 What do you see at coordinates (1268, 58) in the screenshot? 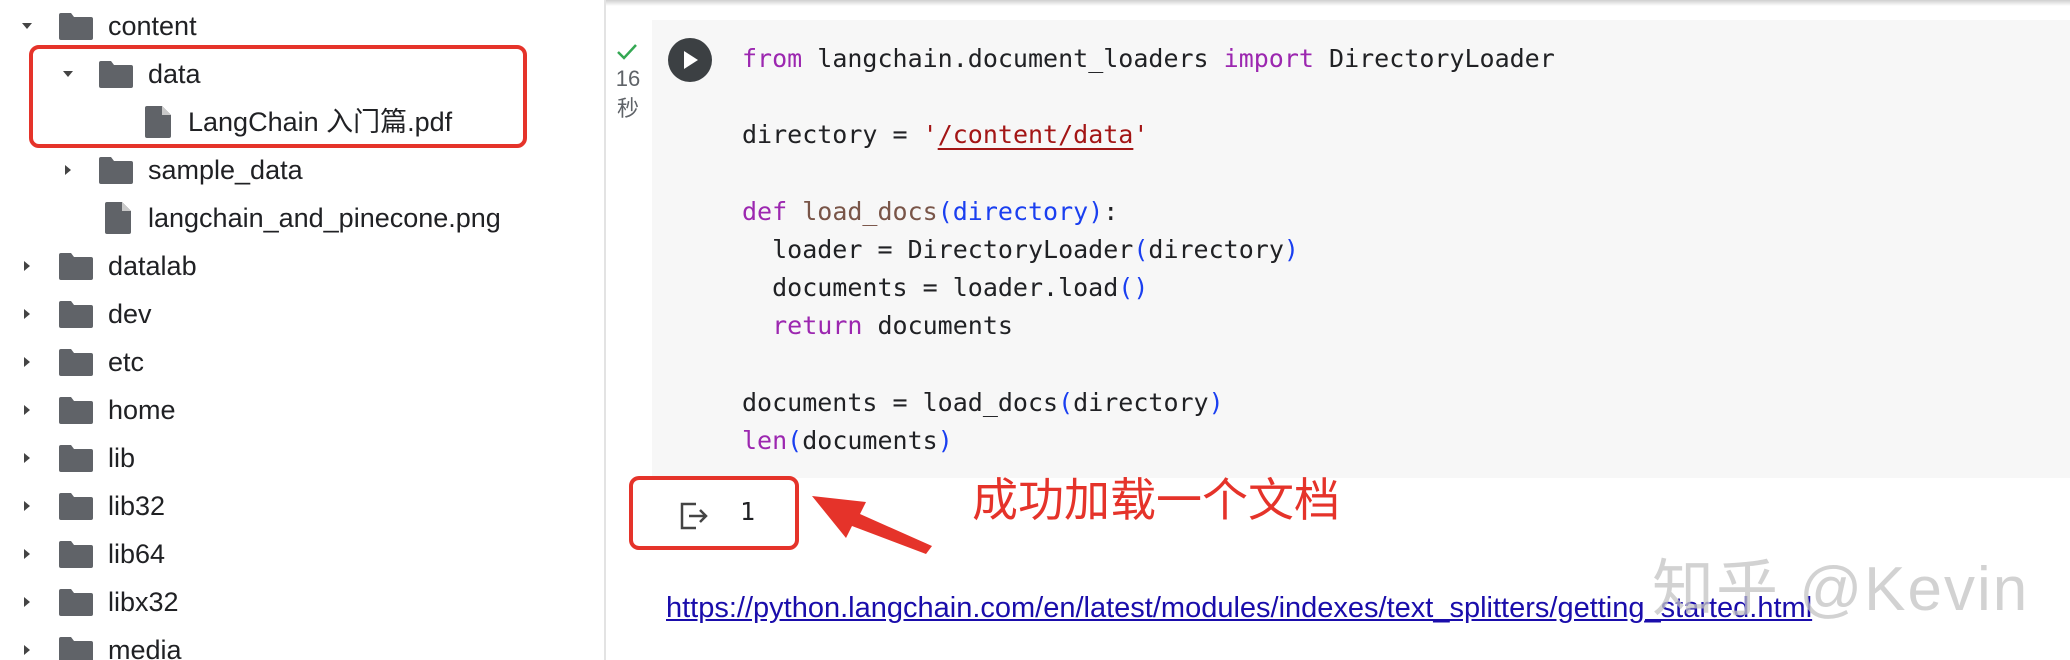
I see `code-keyword: import` at bounding box center [1268, 58].